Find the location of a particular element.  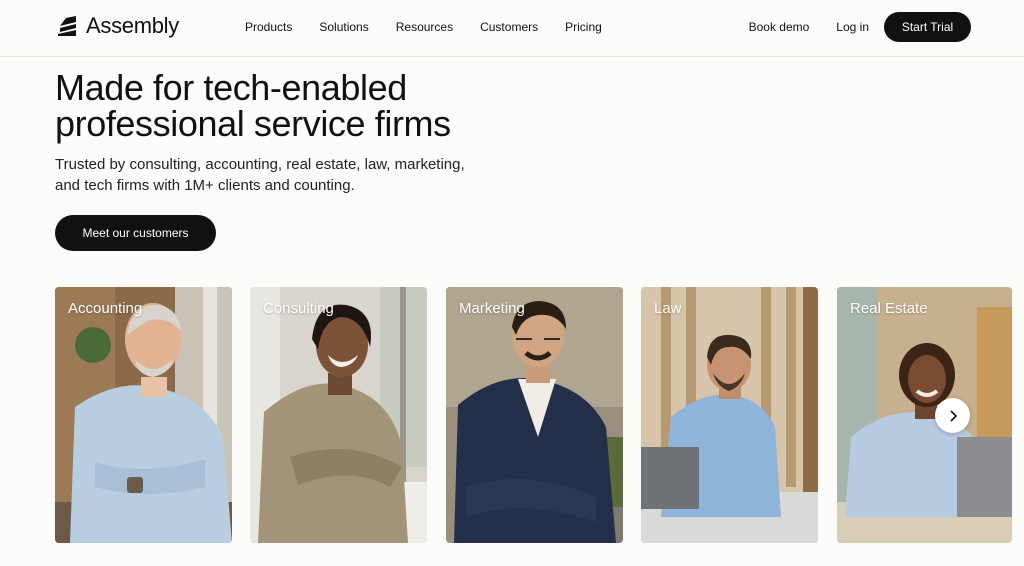

nav-actions: Book demo Log in Start Trial is located at coordinates (860, 27).